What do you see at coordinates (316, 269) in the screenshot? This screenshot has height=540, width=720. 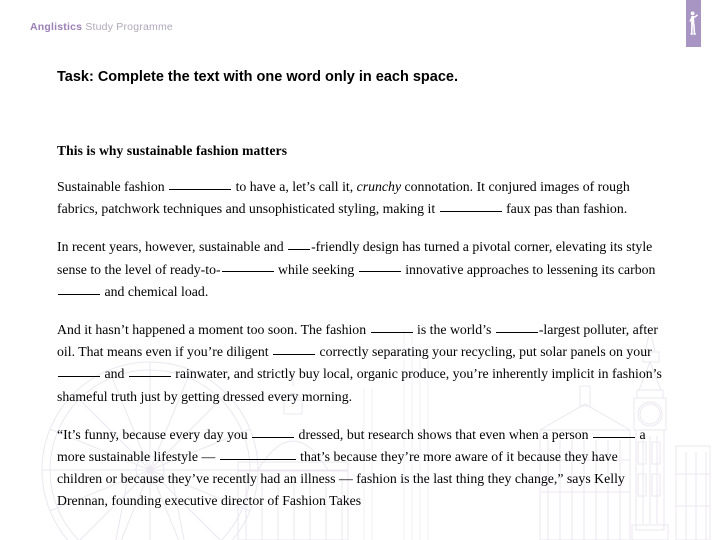 I see `text-run: while seeking` at bounding box center [316, 269].